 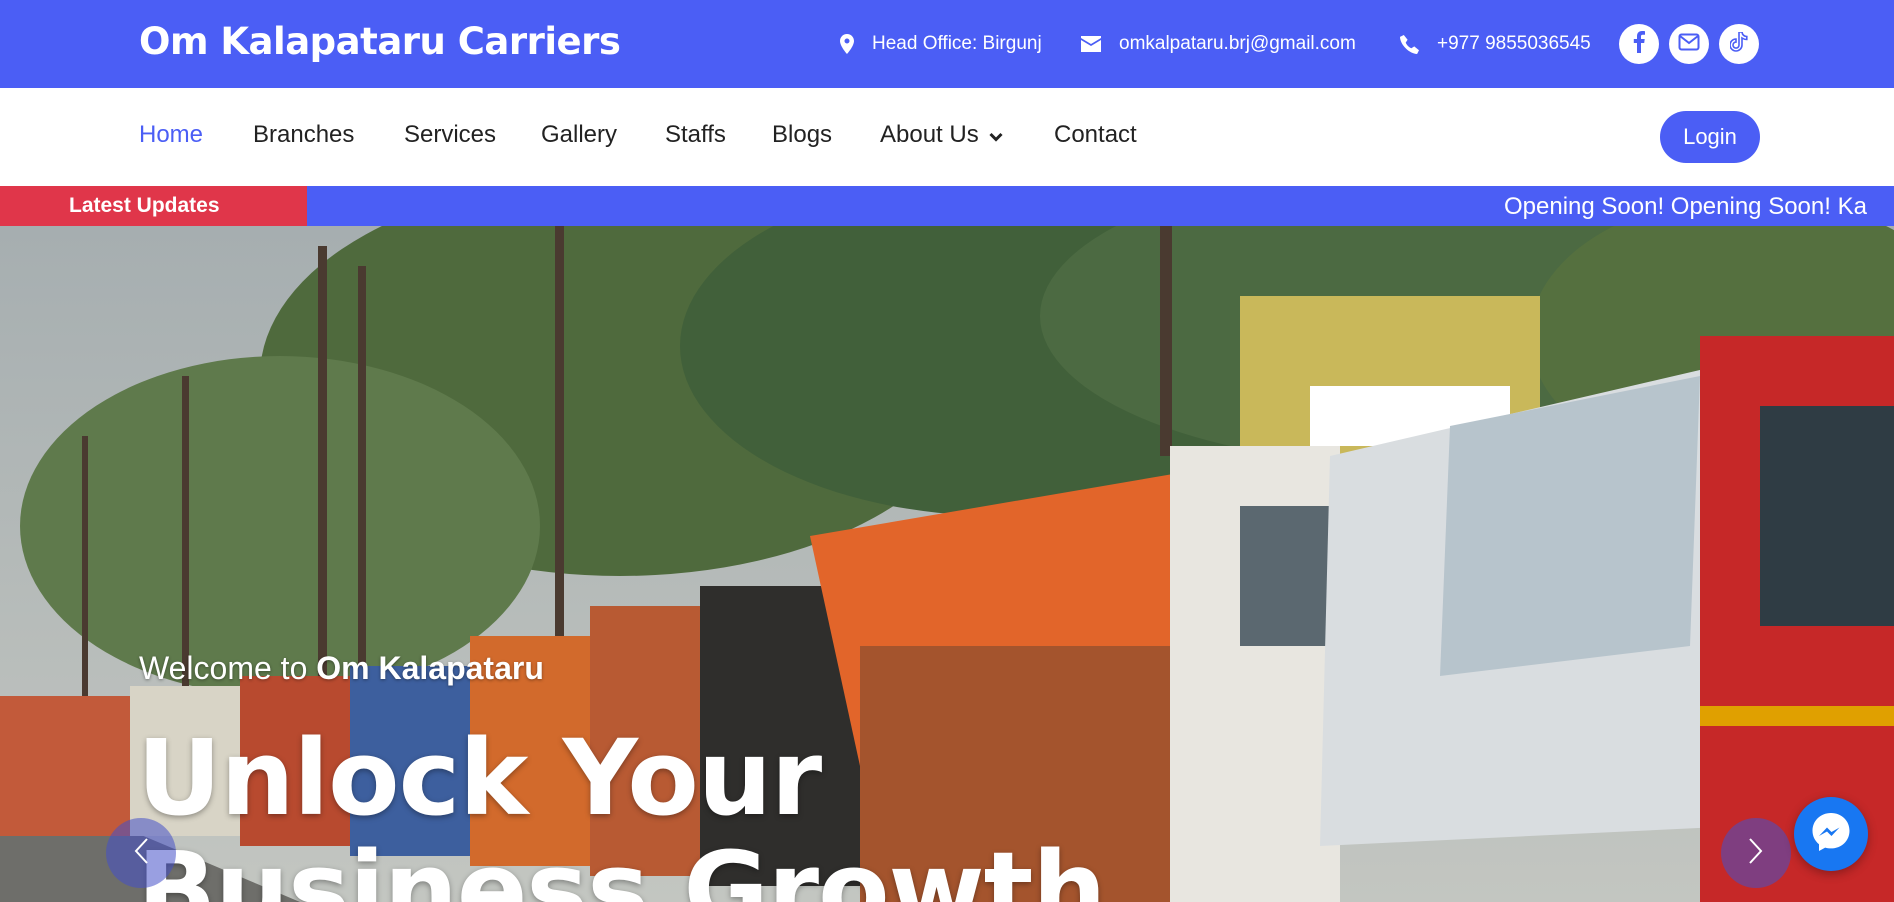 I want to click on nav-branches: Branches, so click(x=303, y=135).